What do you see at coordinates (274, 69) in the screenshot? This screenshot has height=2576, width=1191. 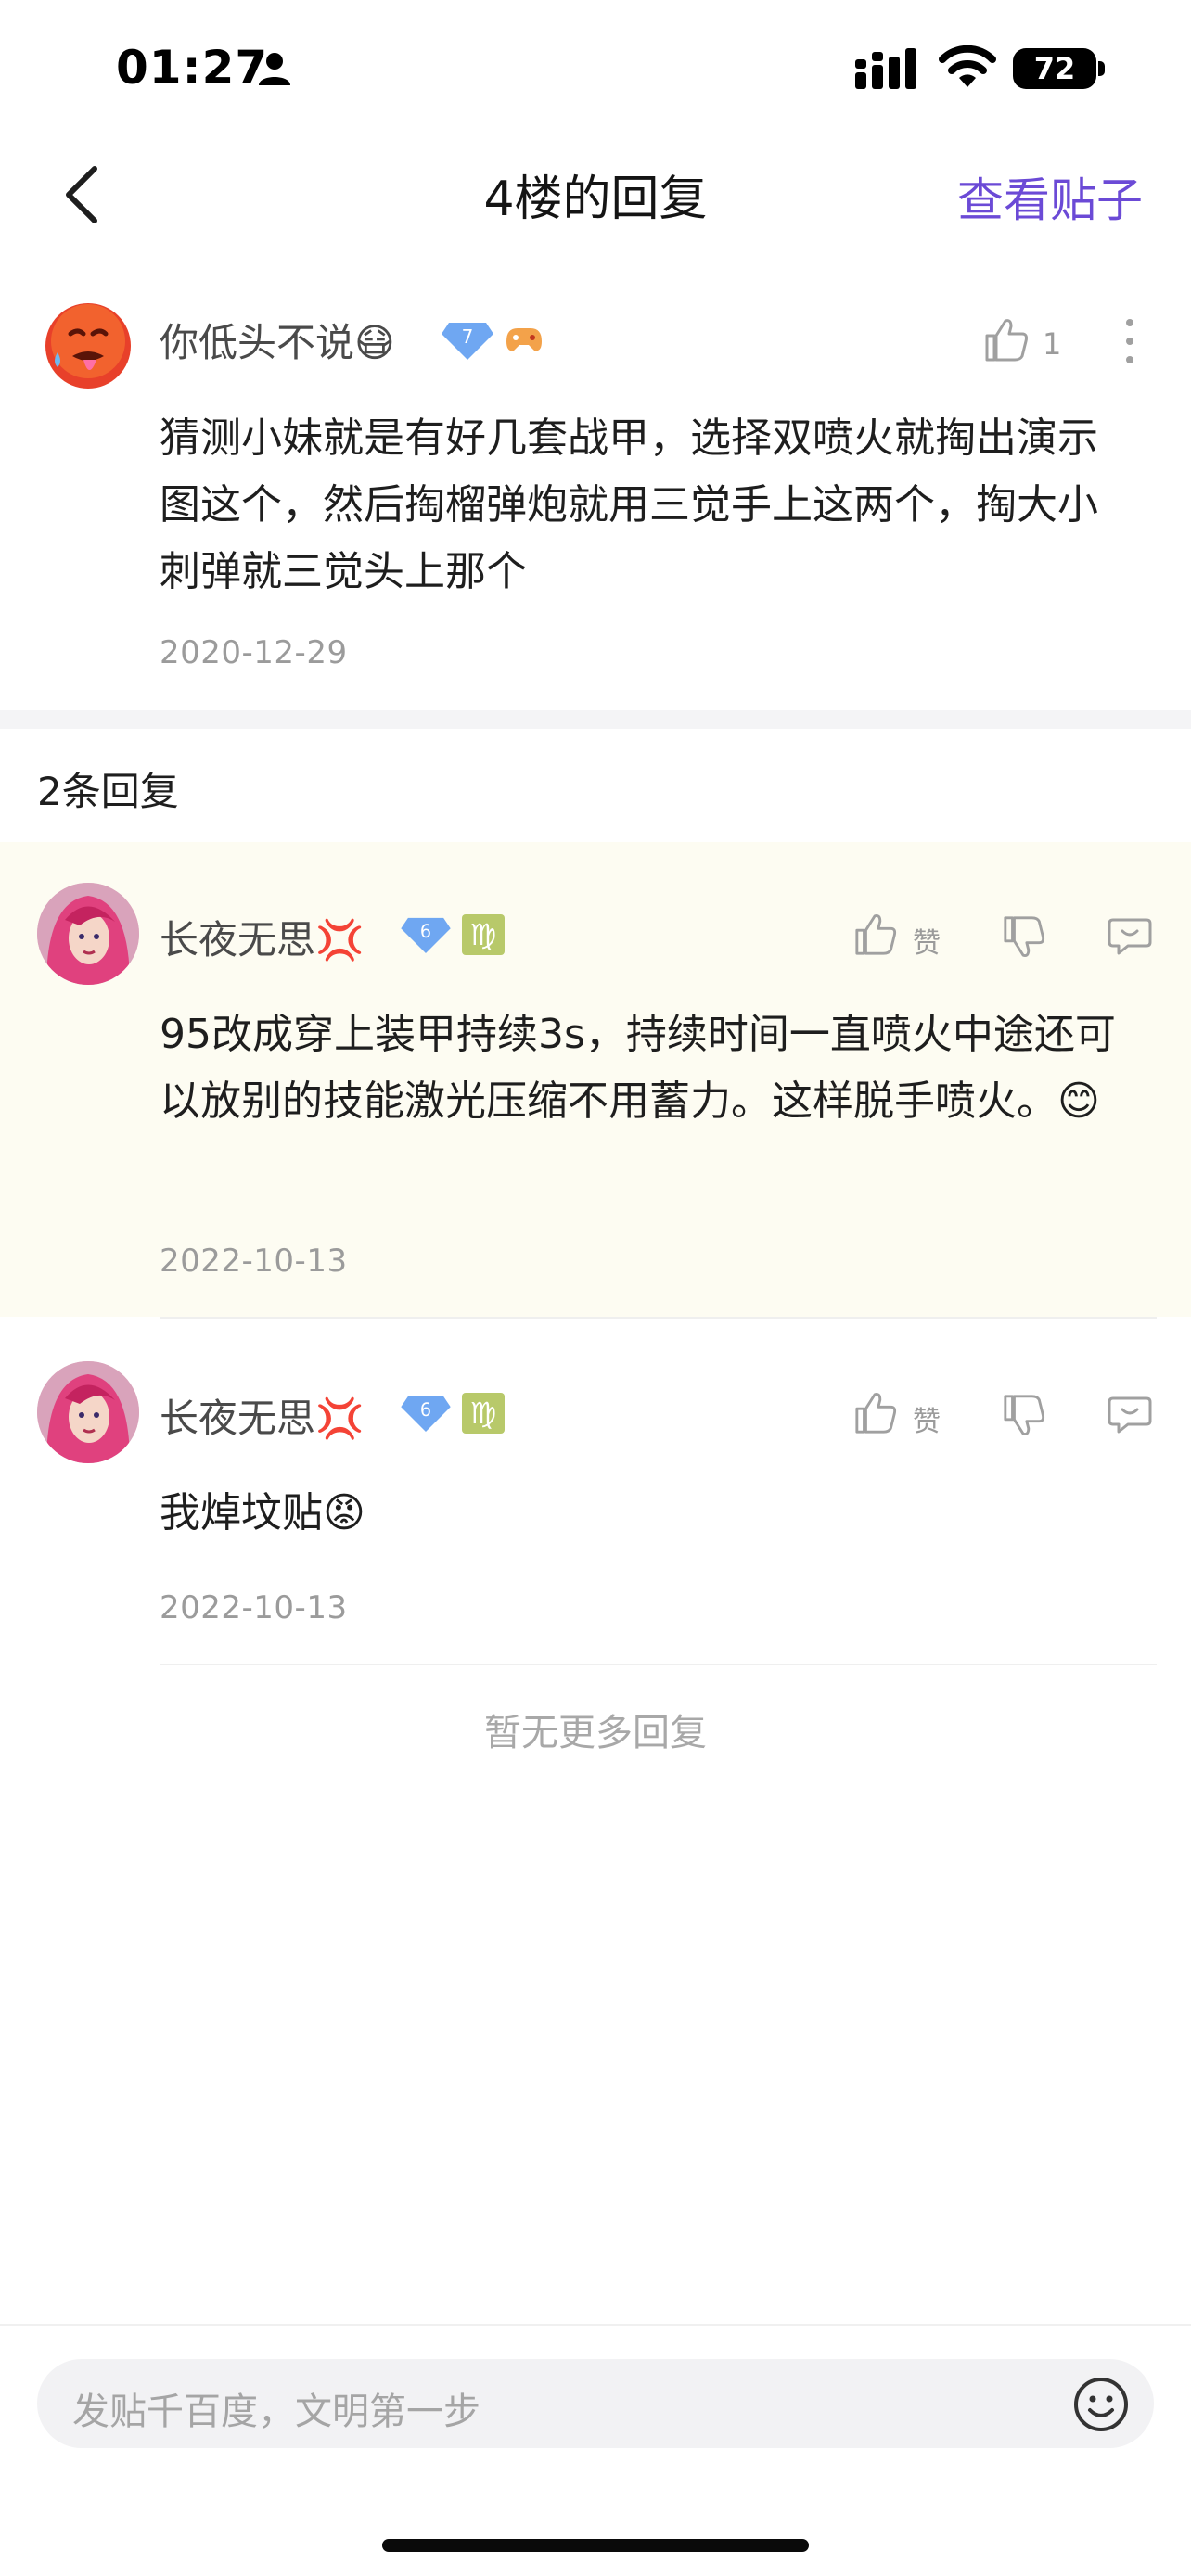 I see `person-icon` at bounding box center [274, 69].